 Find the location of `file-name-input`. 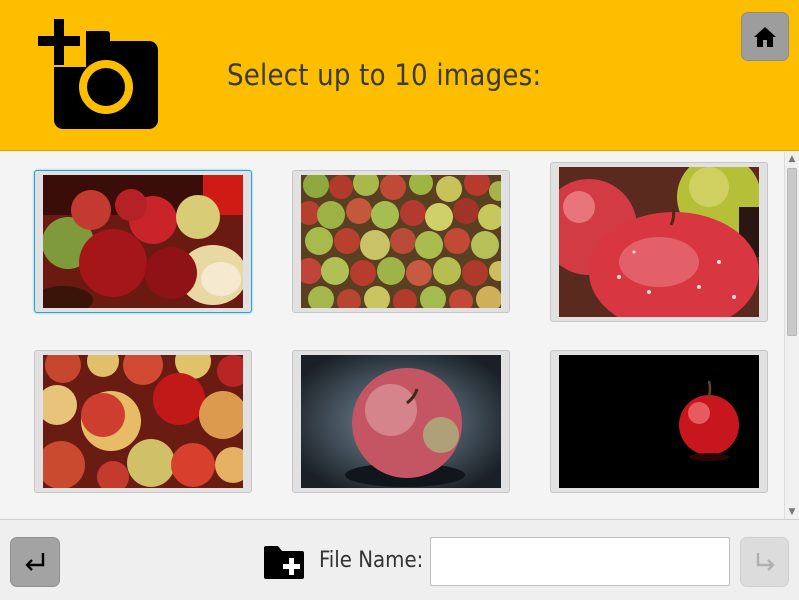

file-name-input is located at coordinates (580, 561).